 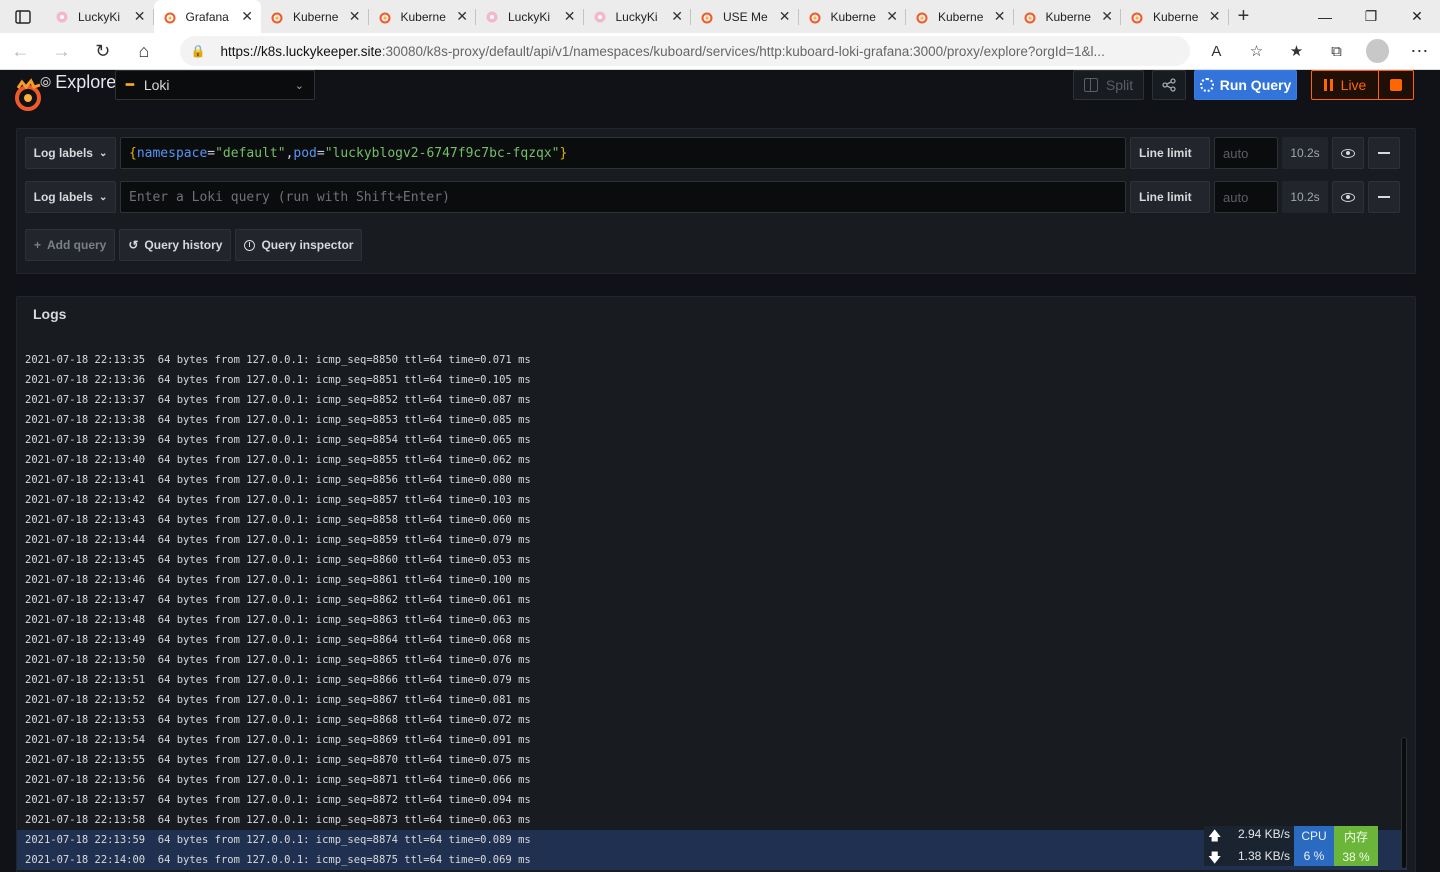 I want to click on favorites-icon: ★, so click(x=1296, y=51).